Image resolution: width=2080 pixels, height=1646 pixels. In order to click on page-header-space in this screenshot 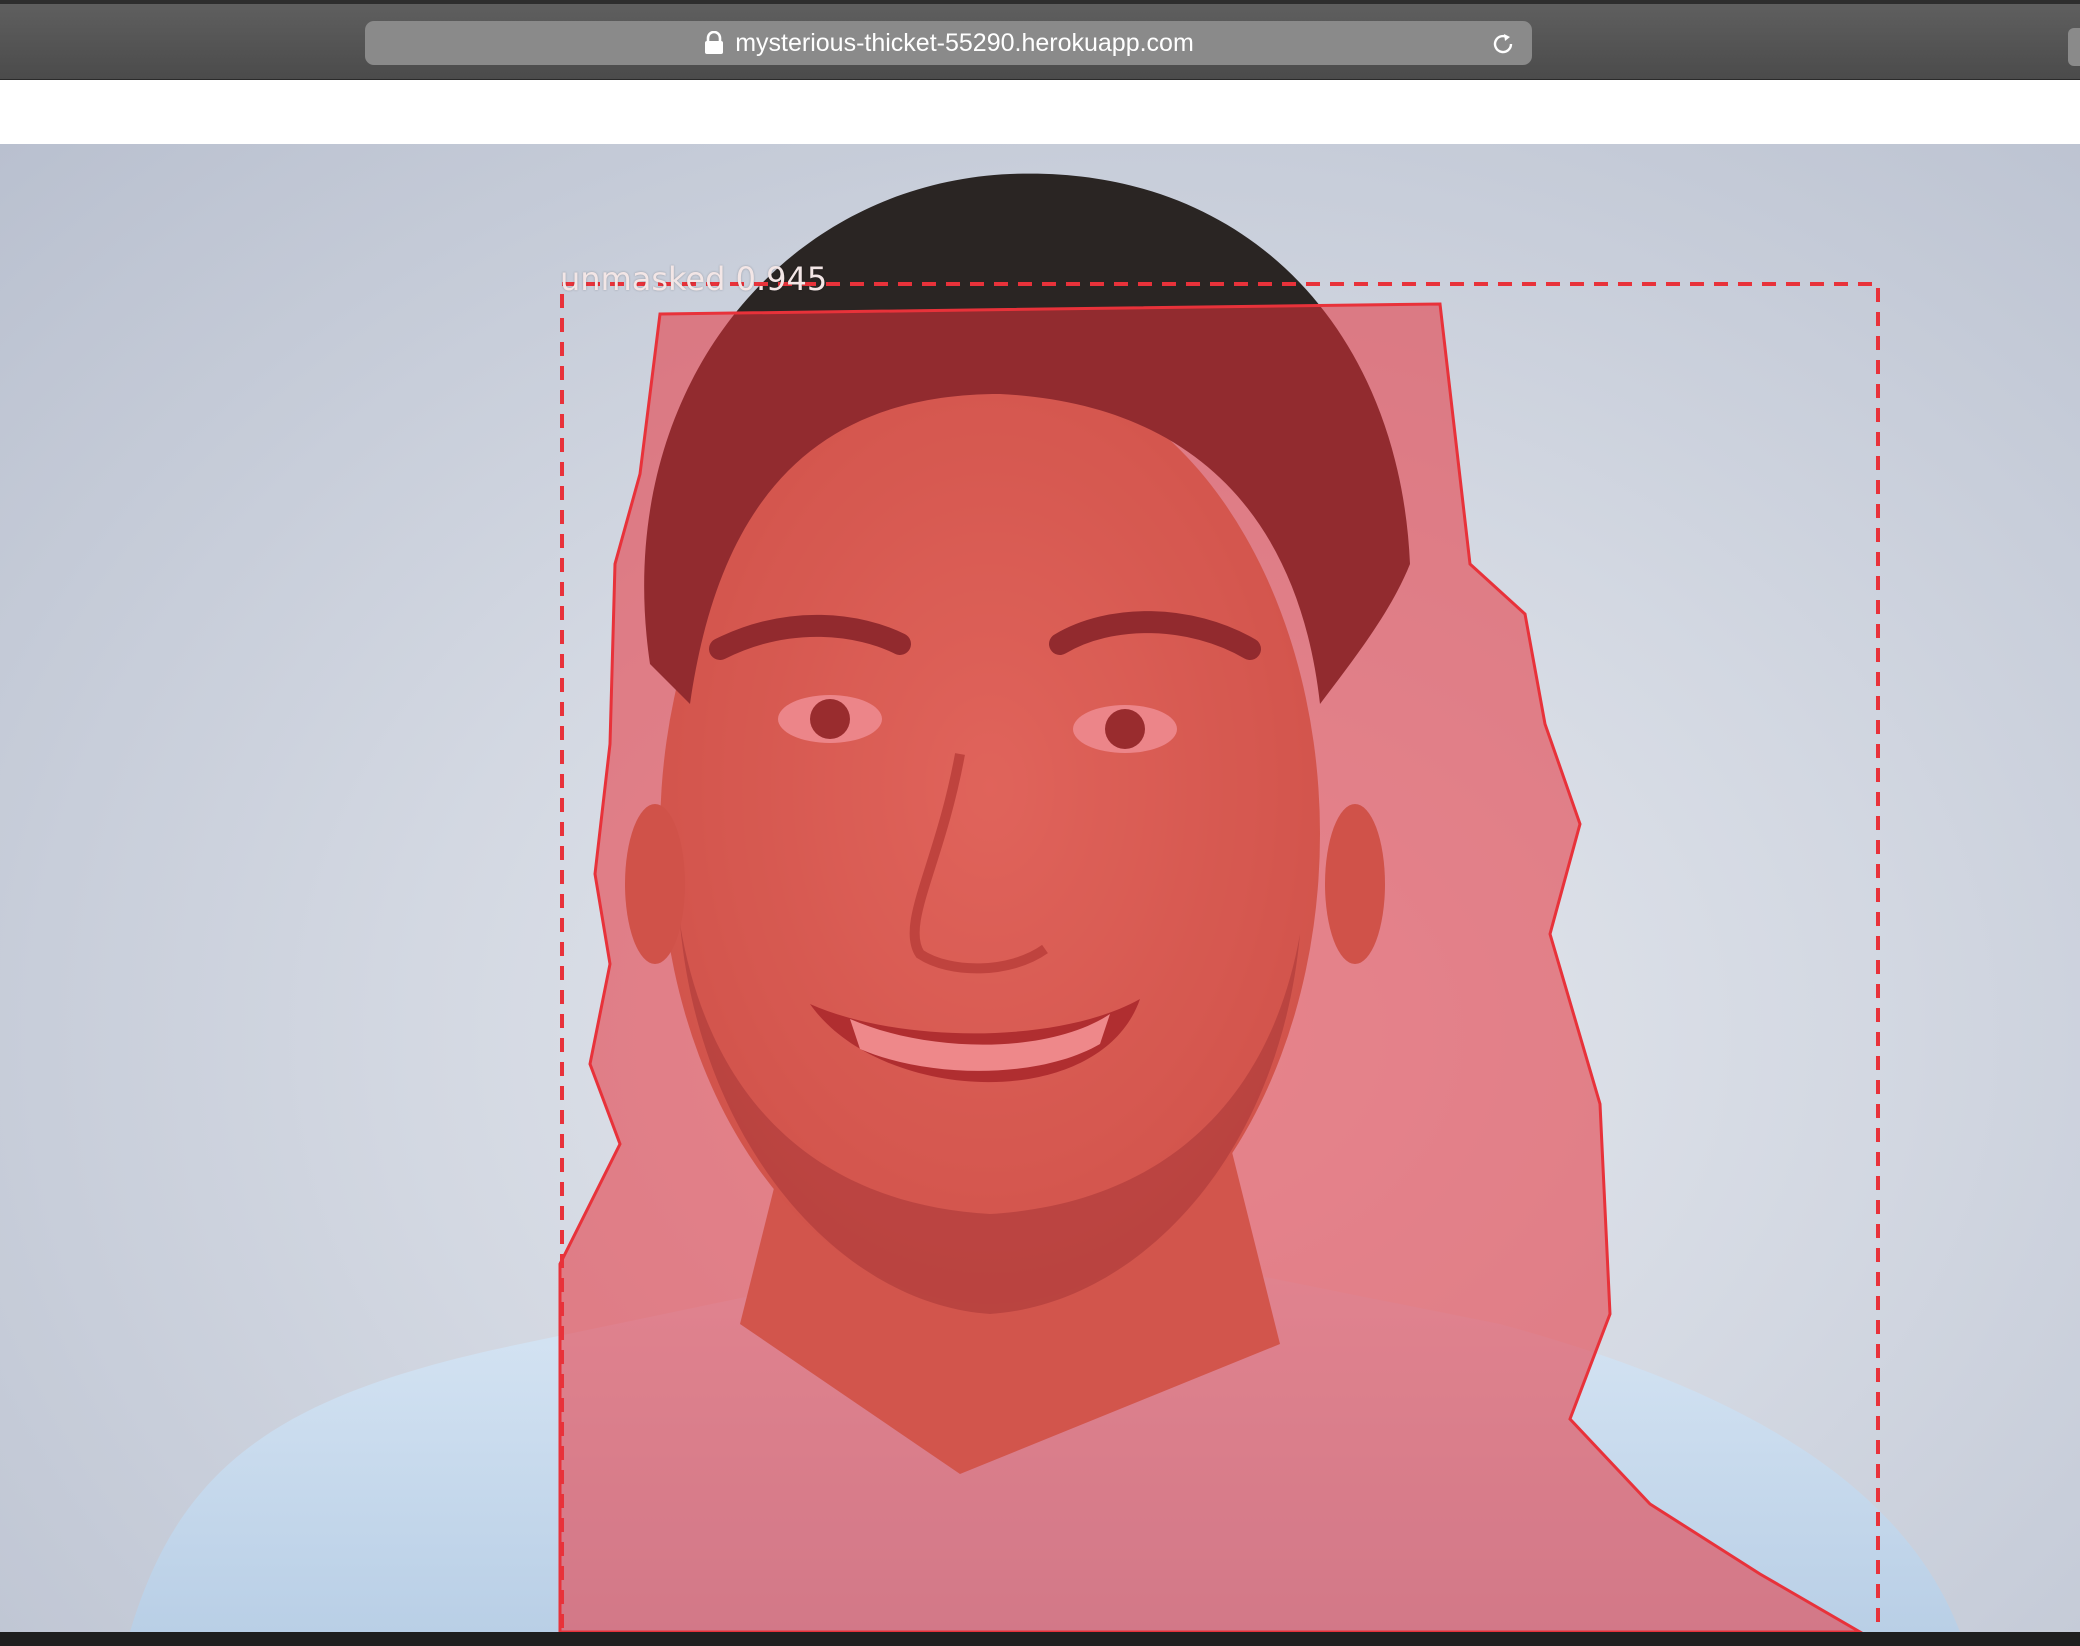, I will do `click(1040, 112)`.